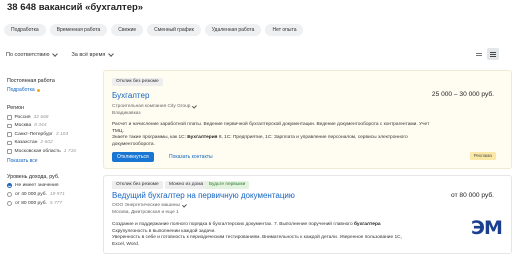 This screenshot has height=254, width=512. Describe the element at coordinates (75, 7) in the screenshot. I see `page-title: 38 648 вакансий «бухгалтер»` at that location.